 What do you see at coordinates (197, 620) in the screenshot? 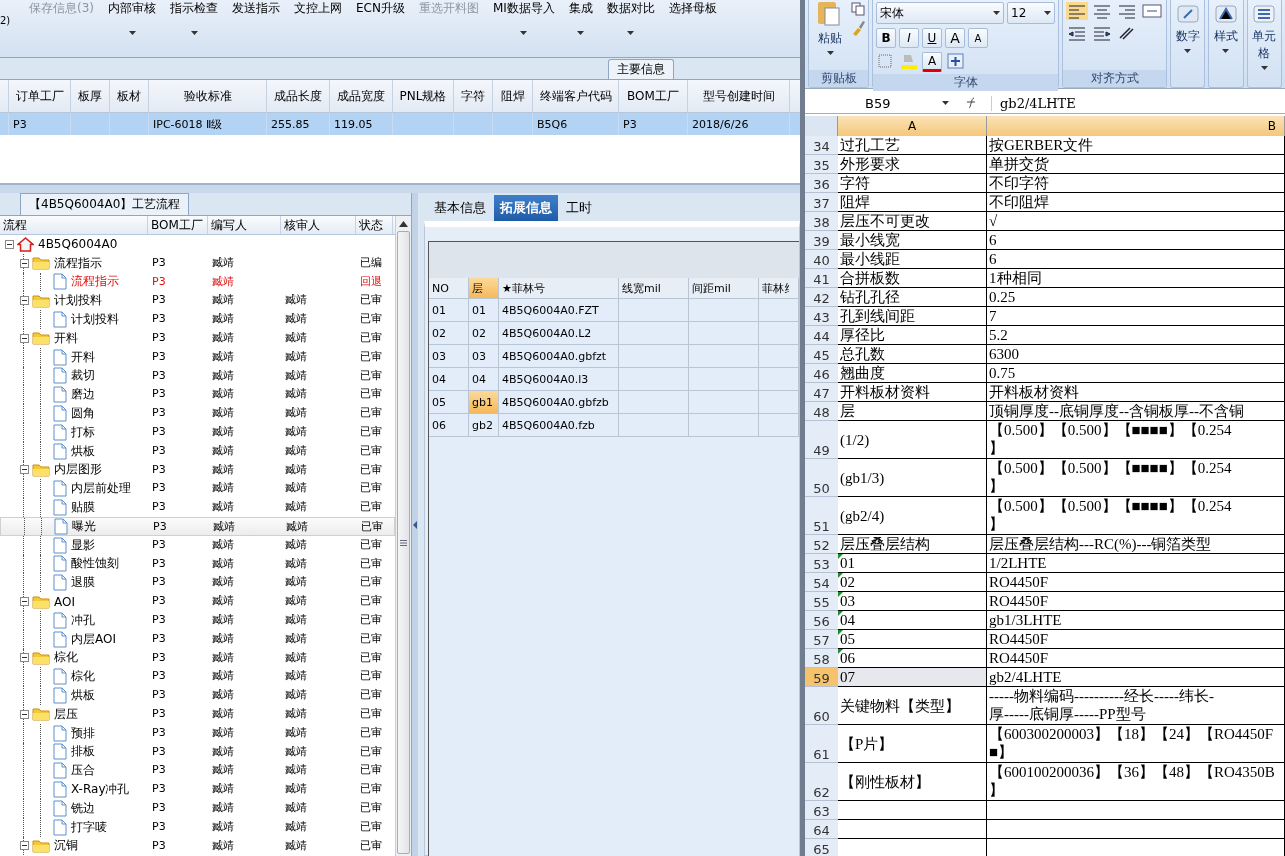
I see `tree-row: 冲孔 P3 臧靖 臧靖 已审` at bounding box center [197, 620].